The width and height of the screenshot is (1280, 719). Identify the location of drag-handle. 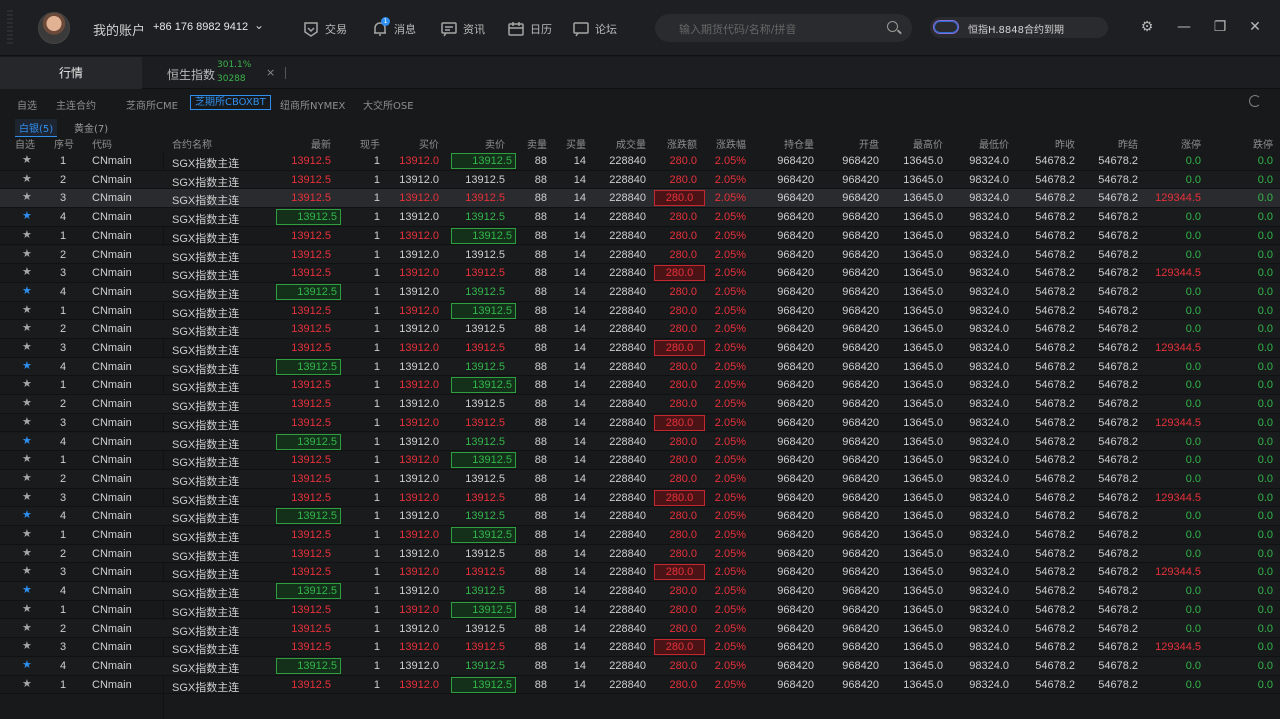
(10, 28).